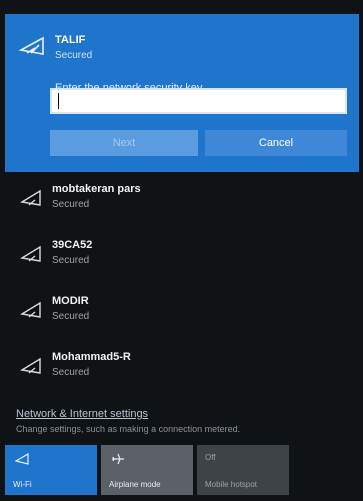  I want to click on selected-network-status: Secured, so click(74, 55).